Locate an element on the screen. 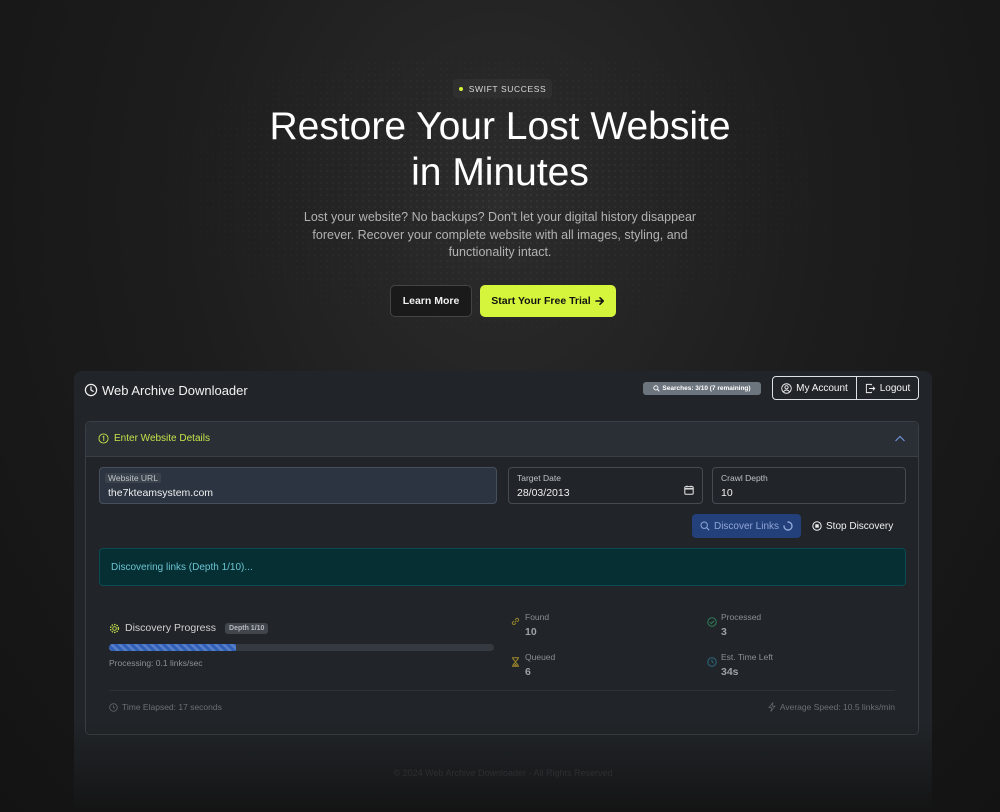 The height and width of the screenshot is (812, 1000). hero-badge: SWIFT SUCCESS is located at coordinates (502, 88).